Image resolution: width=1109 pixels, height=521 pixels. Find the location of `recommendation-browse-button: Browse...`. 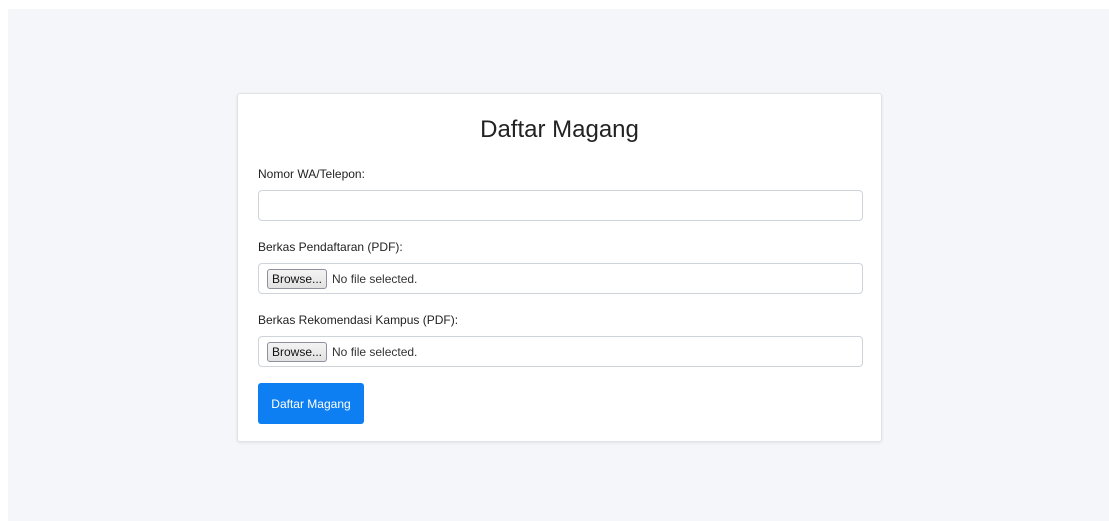

recommendation-browse-button: Browse... is located at coordinates (297, 351).